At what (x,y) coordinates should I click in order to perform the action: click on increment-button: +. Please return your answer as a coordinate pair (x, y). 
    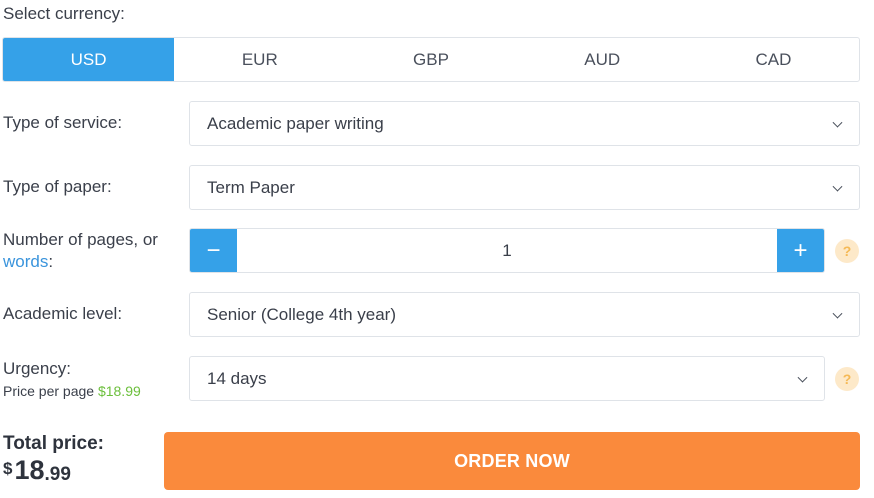
    Looking at the image, I should click on (800, 250).